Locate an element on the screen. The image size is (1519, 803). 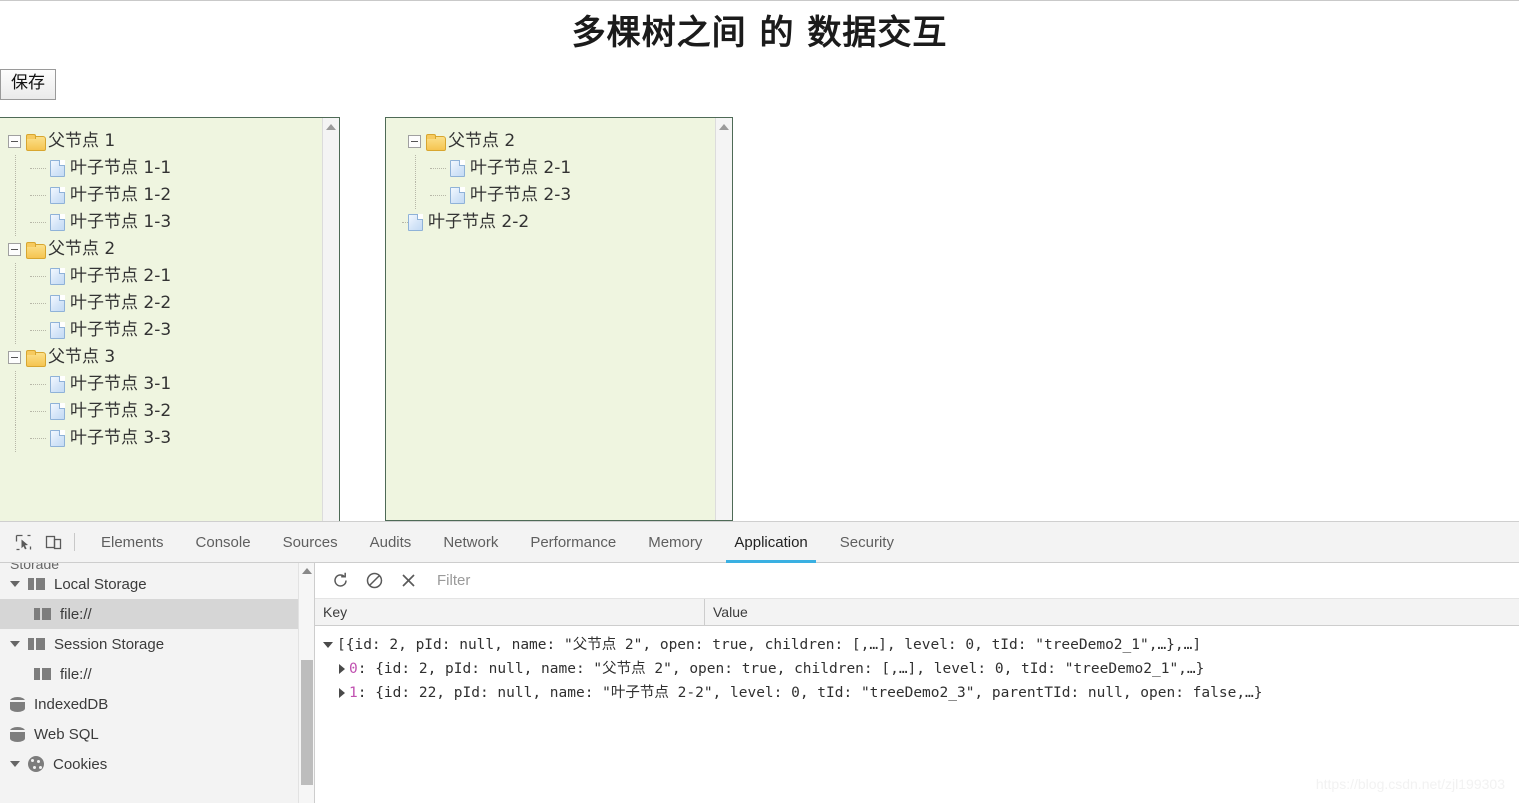
tree-node-label: 叶子节点 3-2 is located at coordinates (120, 411).